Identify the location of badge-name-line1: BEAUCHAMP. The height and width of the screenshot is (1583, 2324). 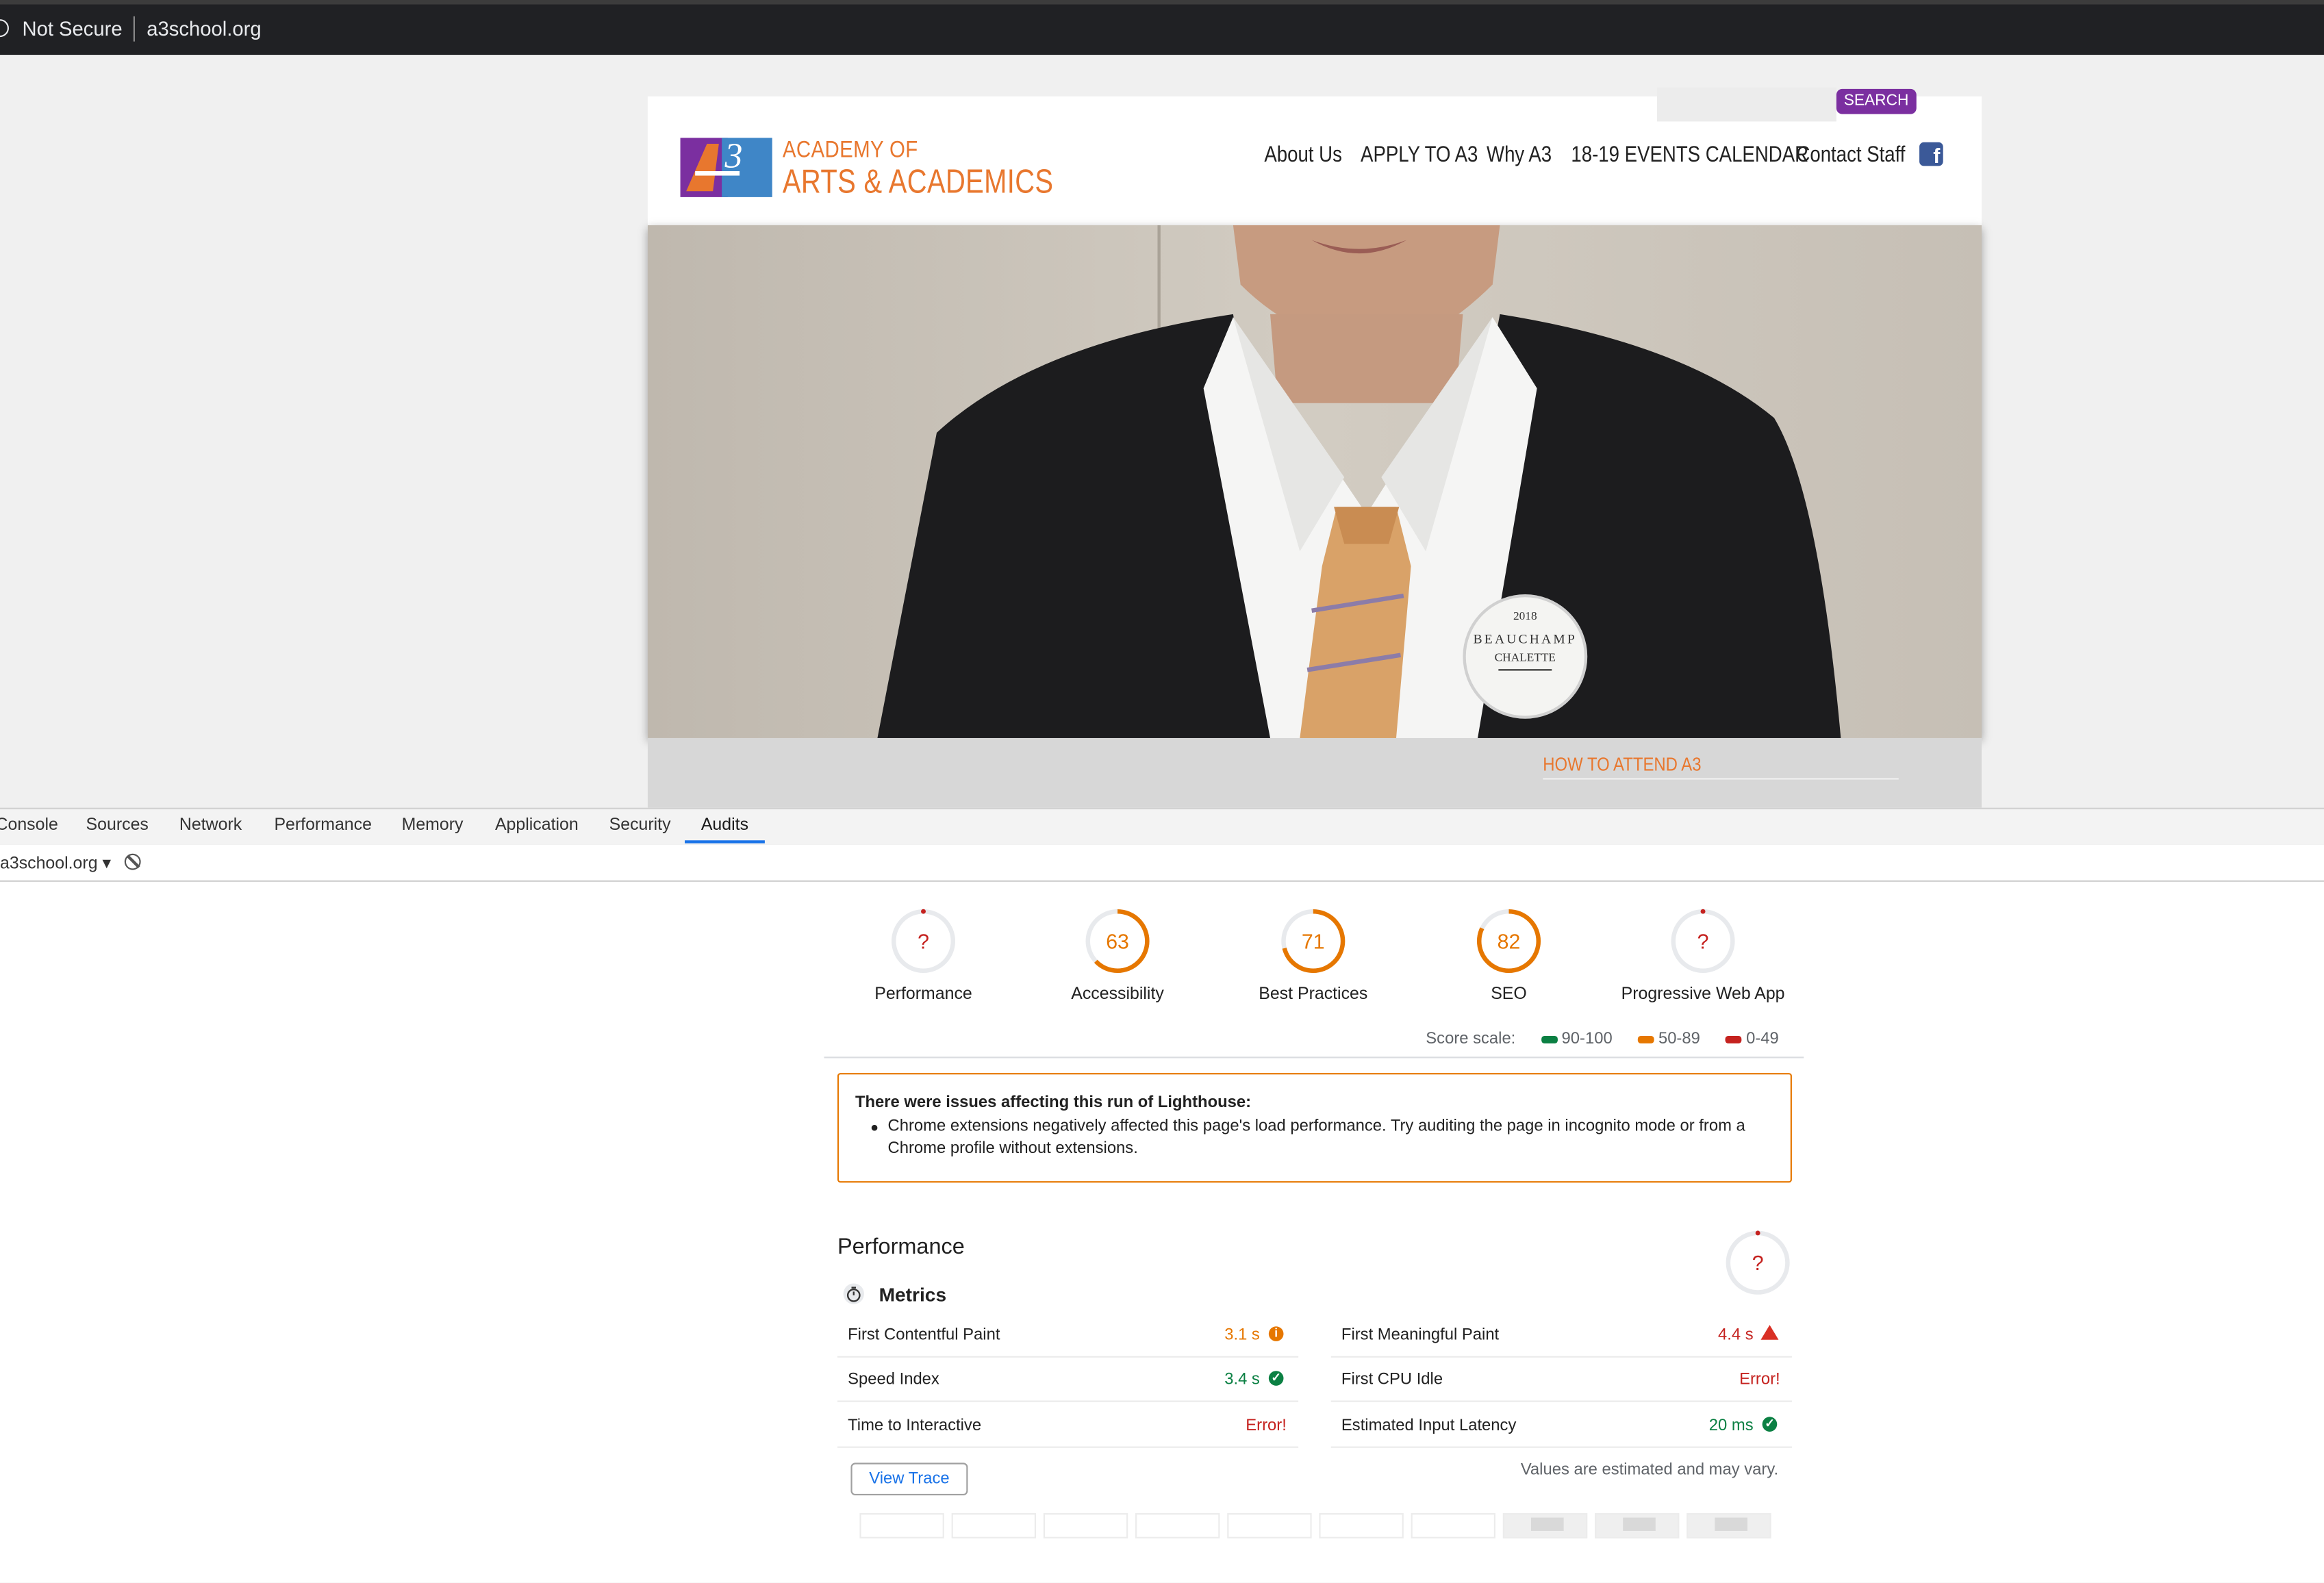
(1525, 639).